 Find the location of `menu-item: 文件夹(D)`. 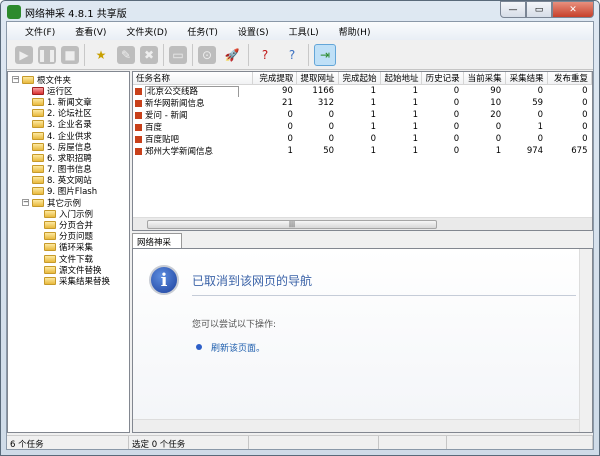

menu-item: 文件夹(D) is located at coordinates (146, 31).